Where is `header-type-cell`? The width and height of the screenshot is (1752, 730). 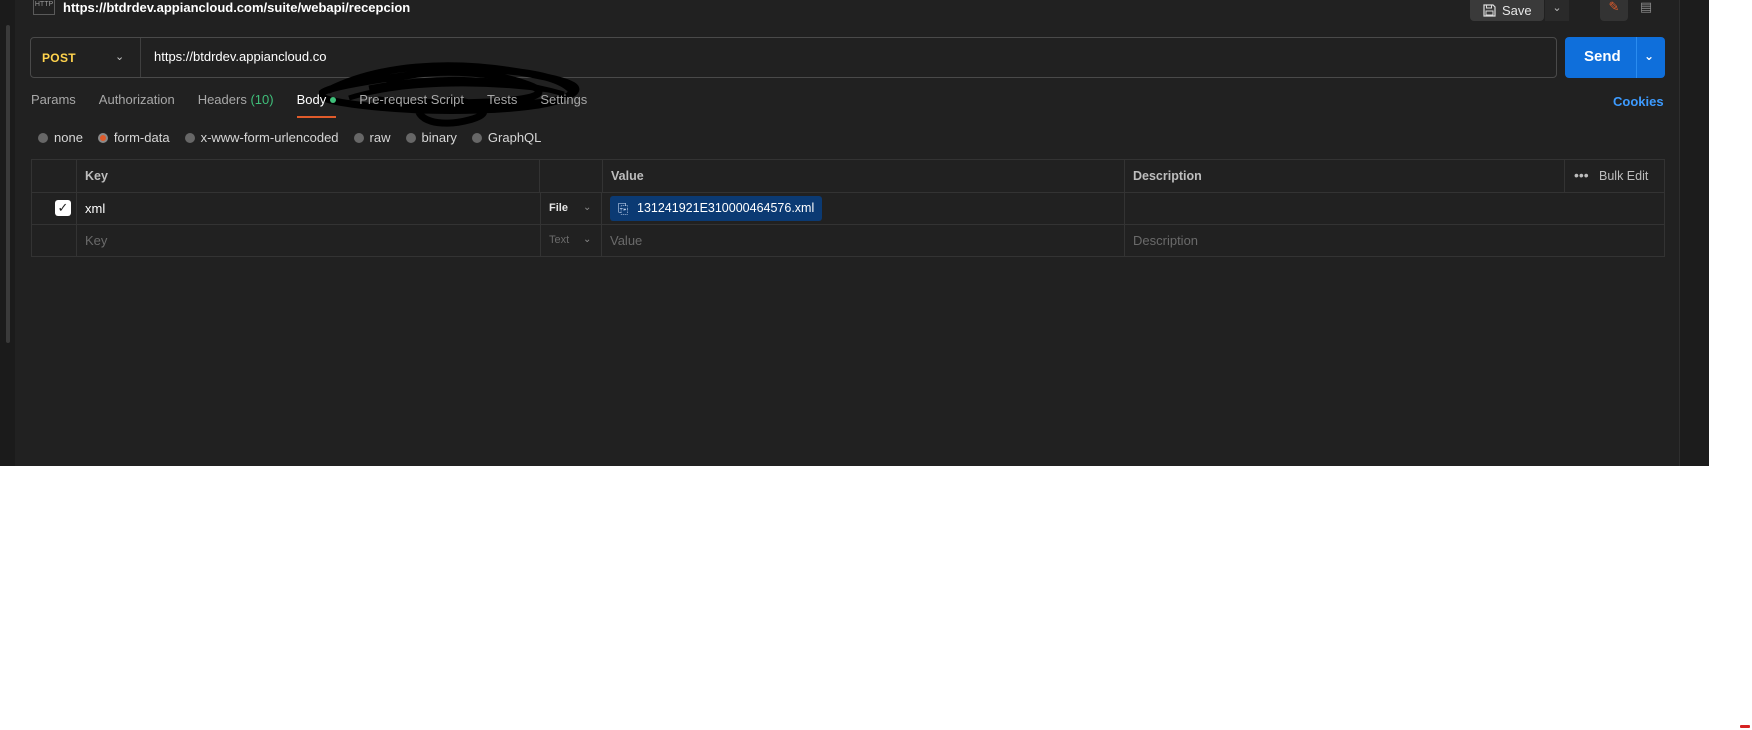 header-type-cell is located at coordinates (571, 176).